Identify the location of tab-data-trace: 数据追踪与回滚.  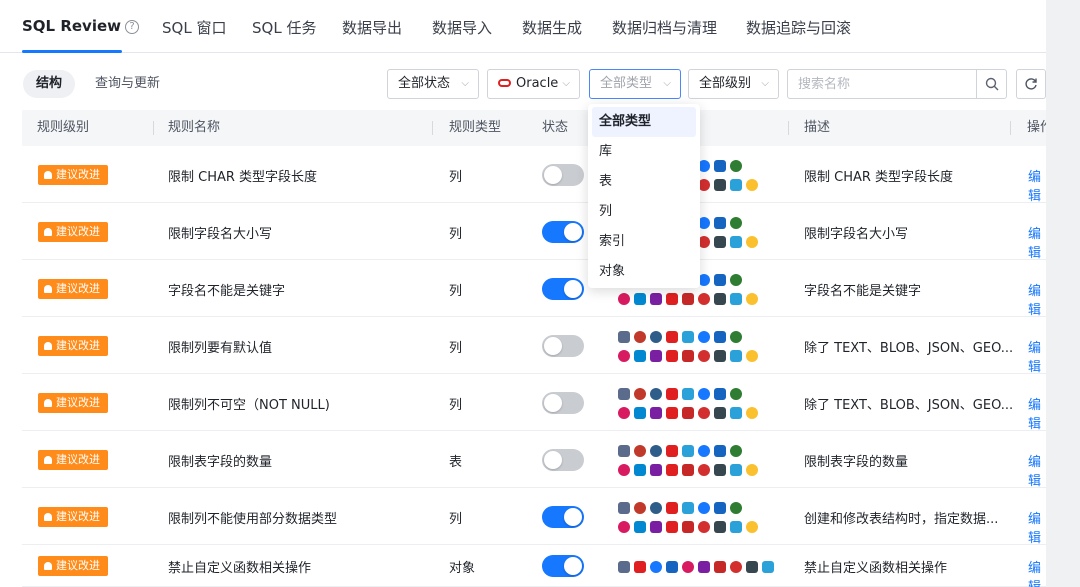
(798, 27).